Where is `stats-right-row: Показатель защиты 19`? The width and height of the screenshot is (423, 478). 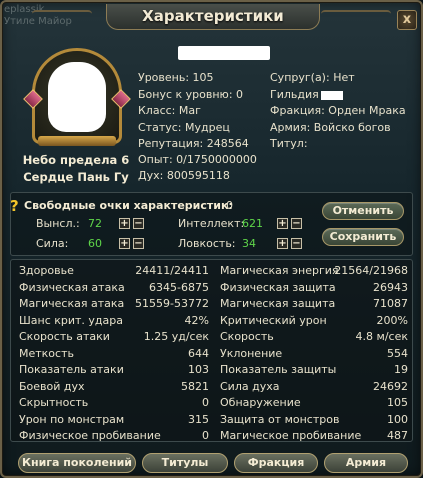 stats-right-row: Показатель защиты 19 is located at coordinates (314, 370).